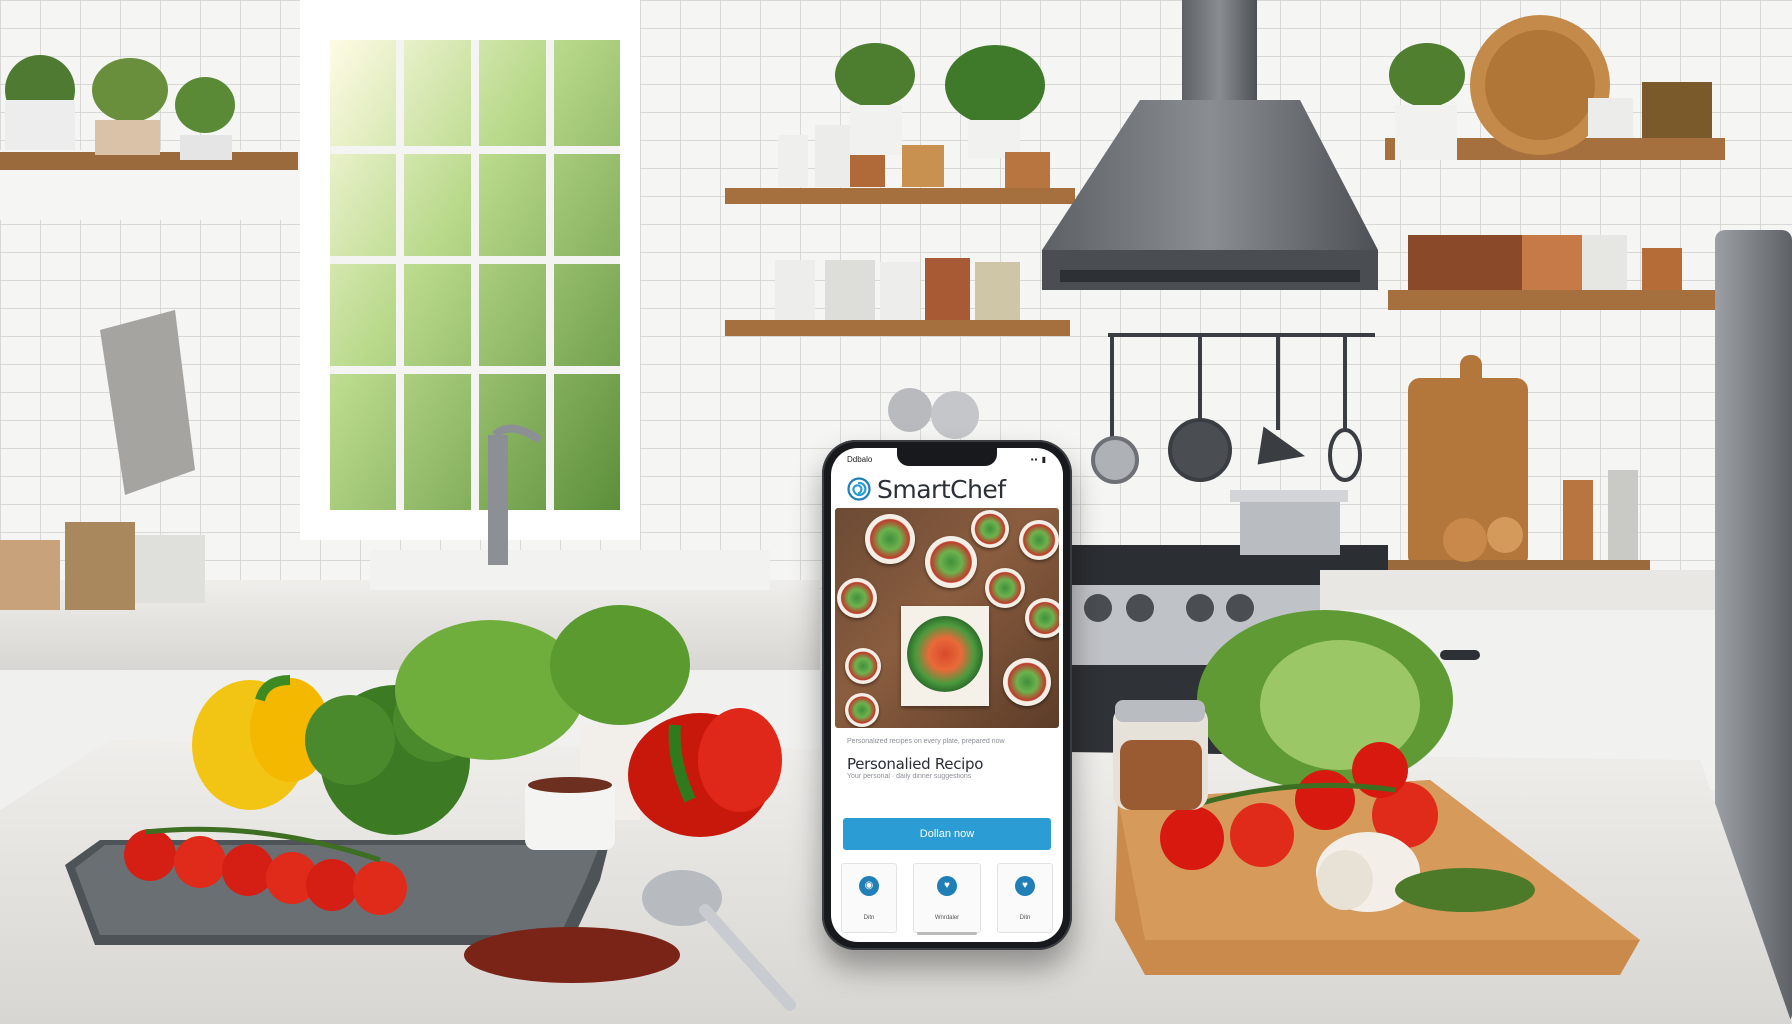  I want to click on nav-item-3: ♥ Ditn, so click(1025, 898).